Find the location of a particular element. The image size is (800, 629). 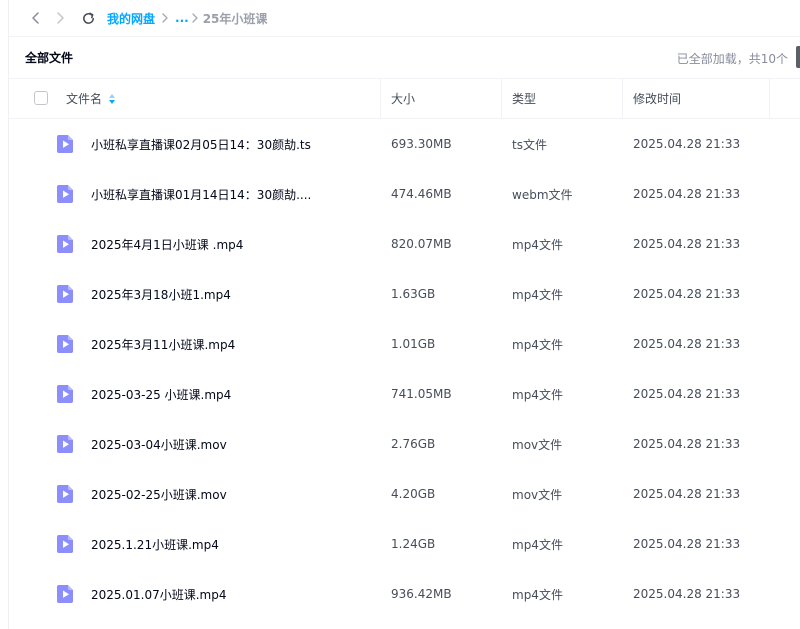

file-name: 2025年3月11小班课.mp4 is located at coordinates (236, 344).